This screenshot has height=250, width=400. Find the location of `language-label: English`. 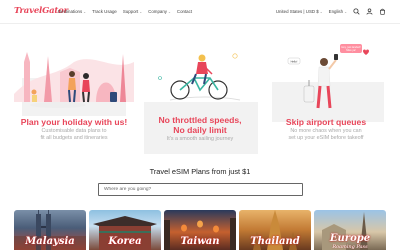

language-label: English is located at coordinates (336, 11).